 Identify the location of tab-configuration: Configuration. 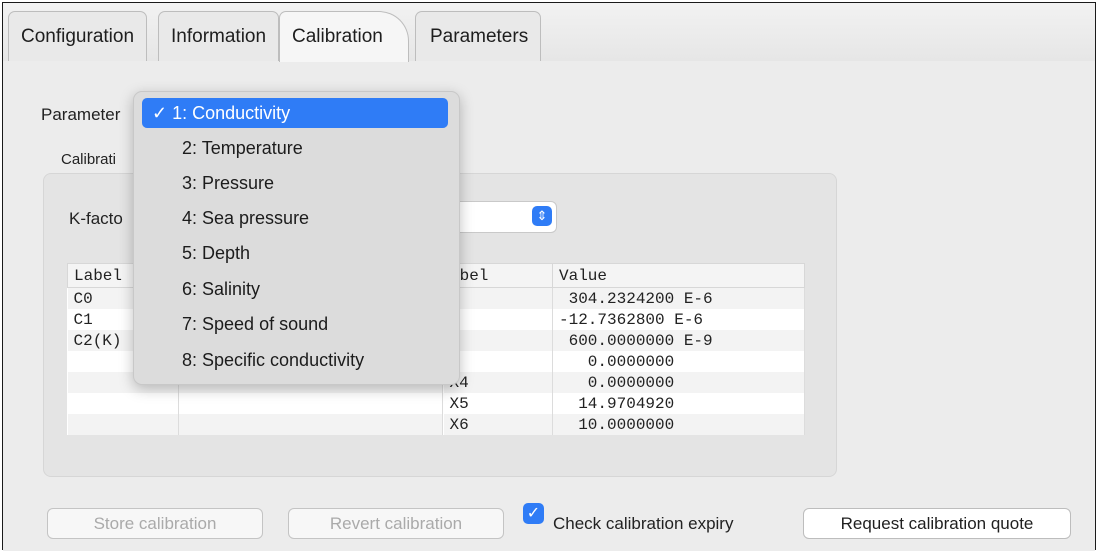
(78, 36).